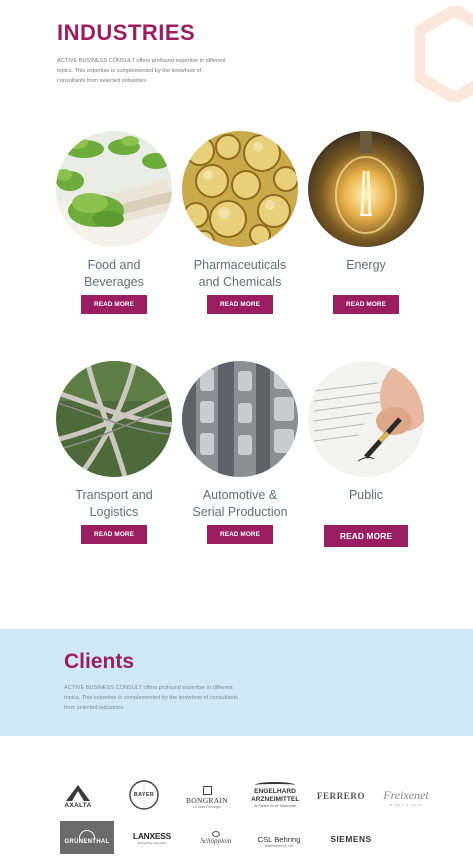 The height and width of the screenshot is (868, 473). I want to click on bayer-logo: BAYER, so click(144, 795).